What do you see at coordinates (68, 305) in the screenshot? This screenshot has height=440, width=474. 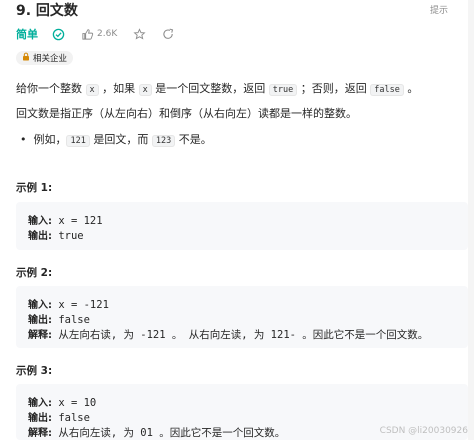 I see `example-2-input: 输入: x = -121` at bounding box center [68, 305].